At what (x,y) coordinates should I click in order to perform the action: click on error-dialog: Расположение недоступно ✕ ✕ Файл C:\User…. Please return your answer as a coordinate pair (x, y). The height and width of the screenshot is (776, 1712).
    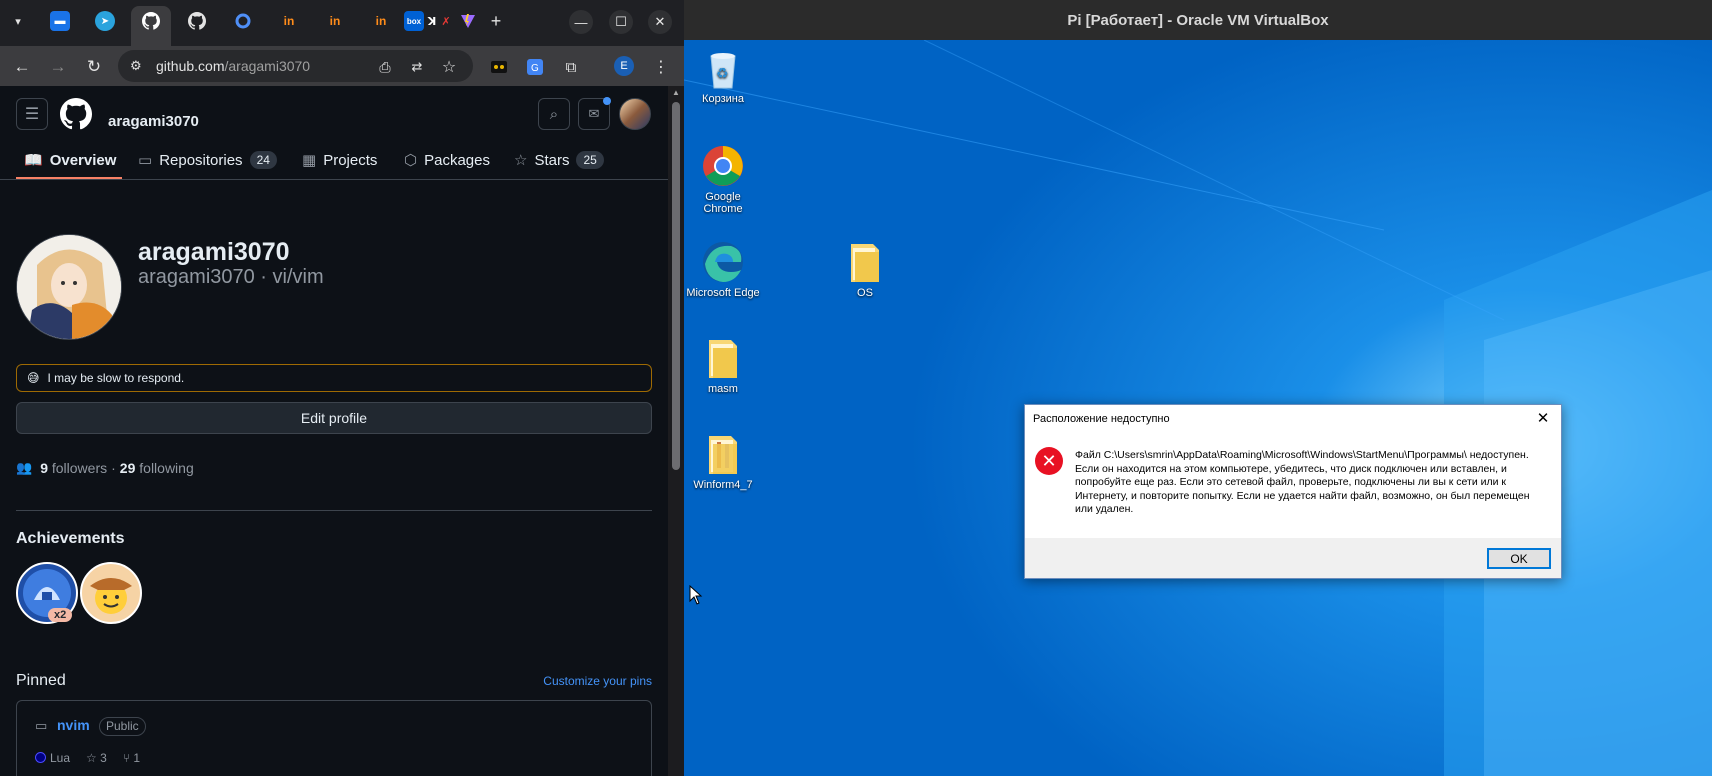
    Looking at the image, I should click on (1293, 491).